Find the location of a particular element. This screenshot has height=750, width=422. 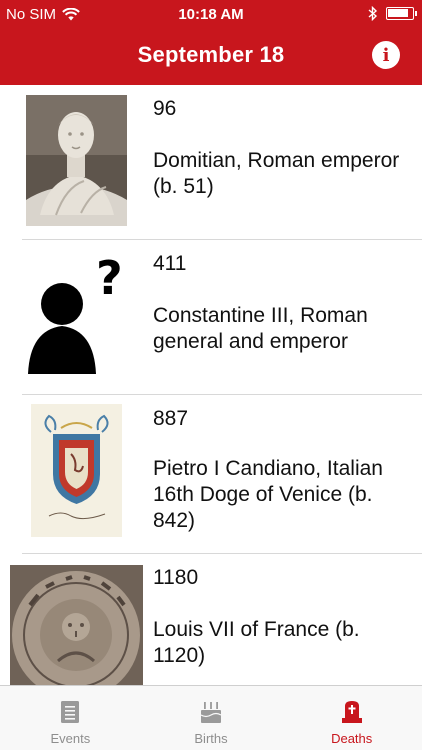

tab-births-label: Births is located at coordinates (211, 738).